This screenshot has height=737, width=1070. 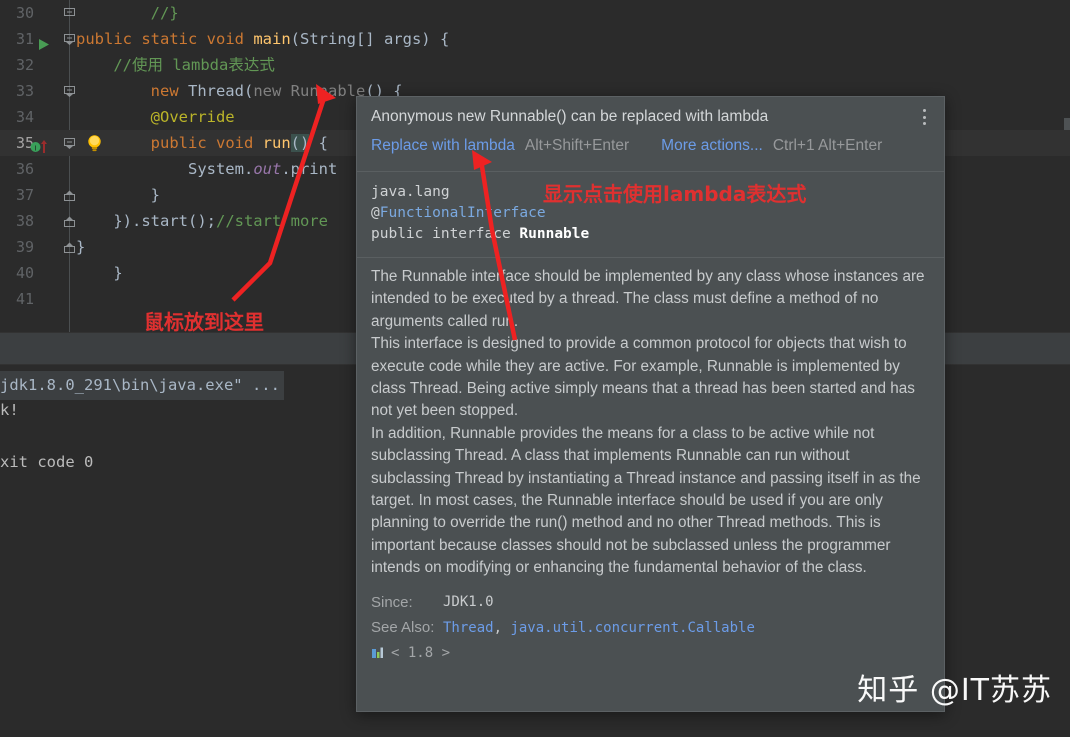 I want to click on declaration-keywords: public interface, so click(x=445, y=234).